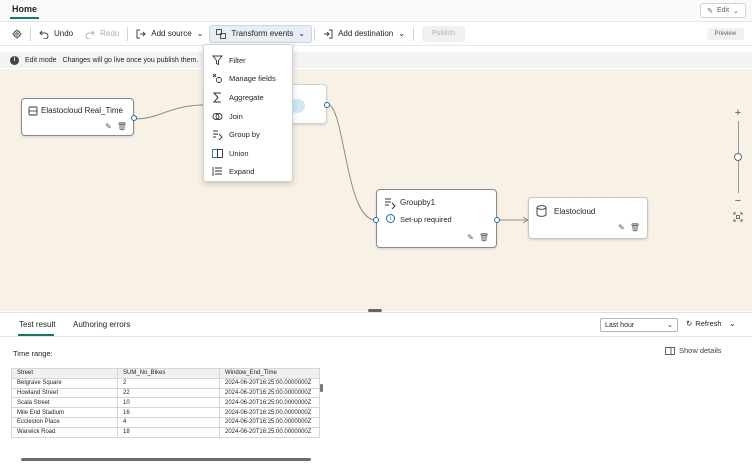 Image resolution: width=752 pixels, height=466 pixels. I want to click on settings-button, so click(14, 34).